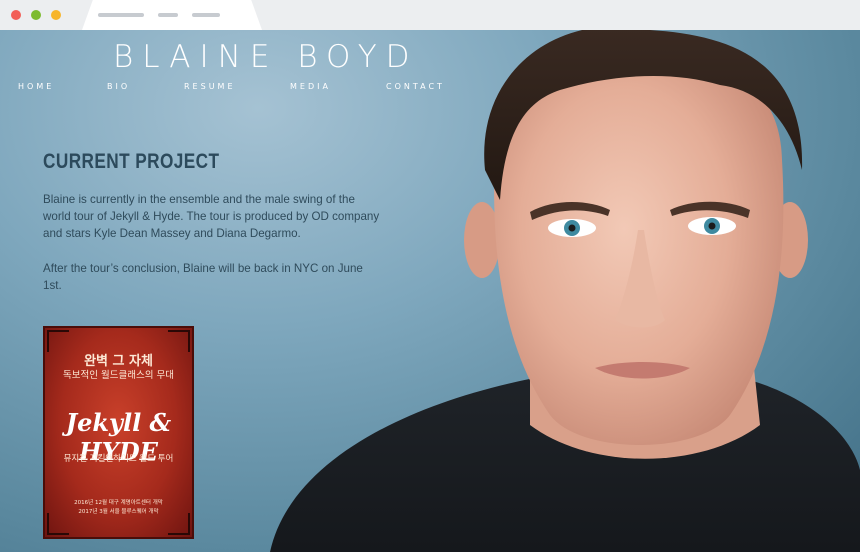 This screenshot has height=552, width=860. Describe the element at coordinates (56, 15) in the screenshot. I see `maximize-window-button` at that location.